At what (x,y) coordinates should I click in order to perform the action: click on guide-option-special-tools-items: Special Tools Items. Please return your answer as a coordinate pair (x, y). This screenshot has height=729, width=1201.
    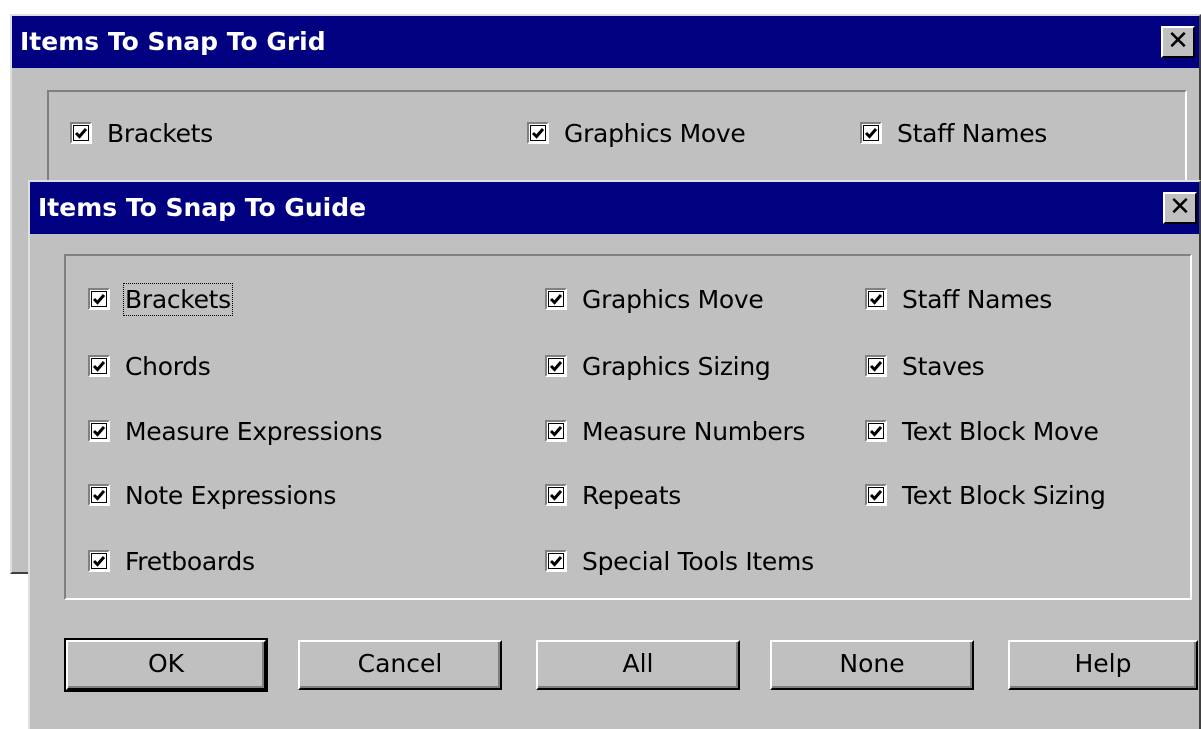
    Looking at the image, I should click on (679, 561).